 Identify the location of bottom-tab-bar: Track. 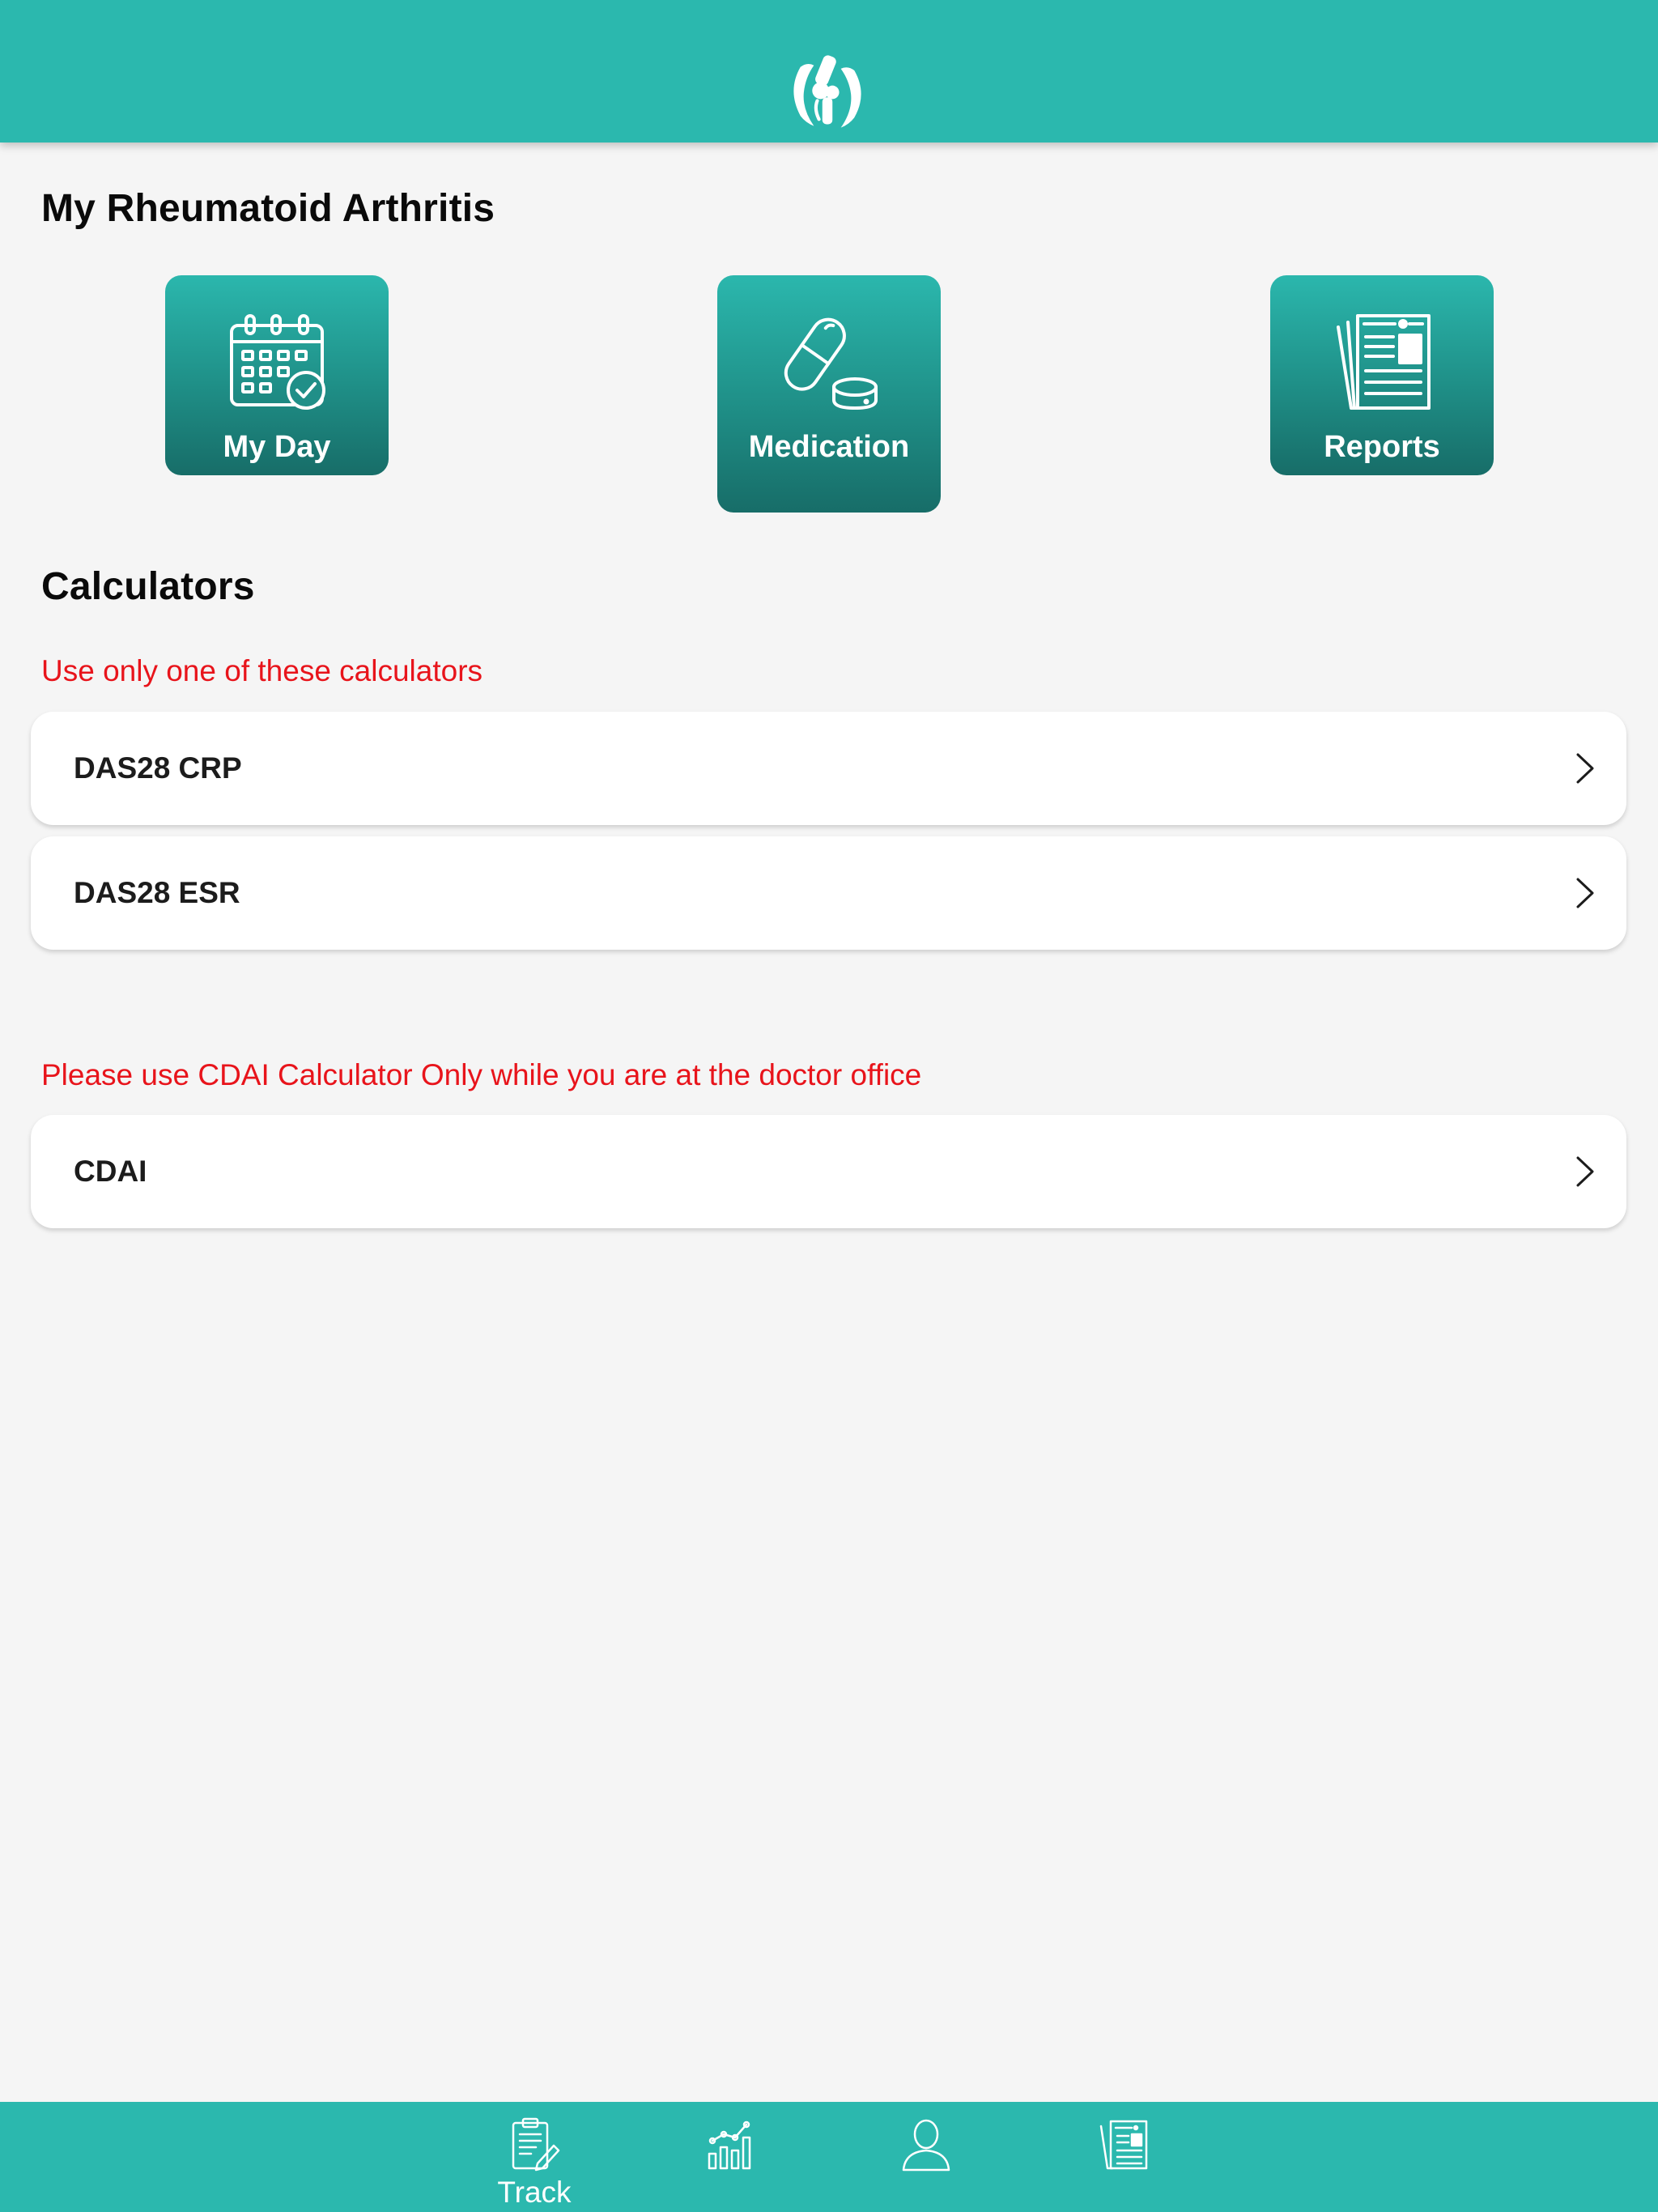
(829, 2157).